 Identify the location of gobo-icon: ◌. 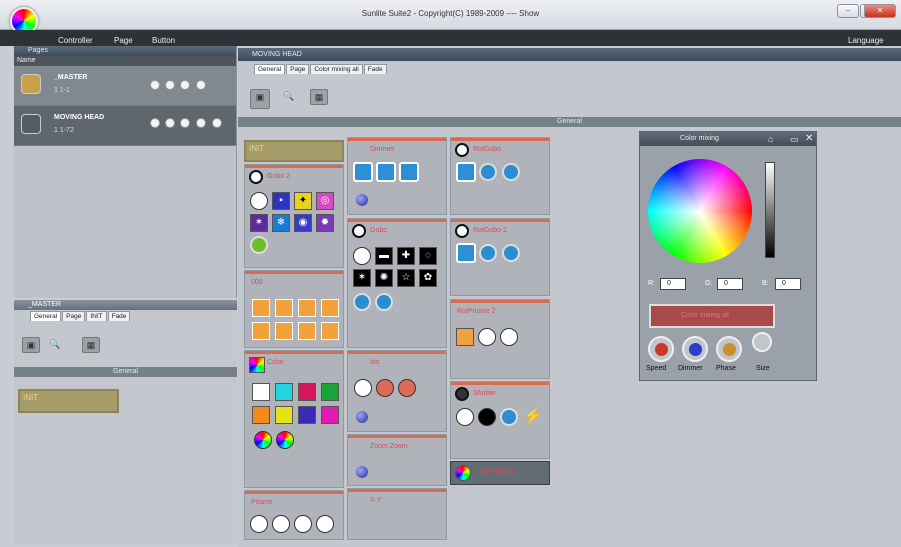
(428, 256).